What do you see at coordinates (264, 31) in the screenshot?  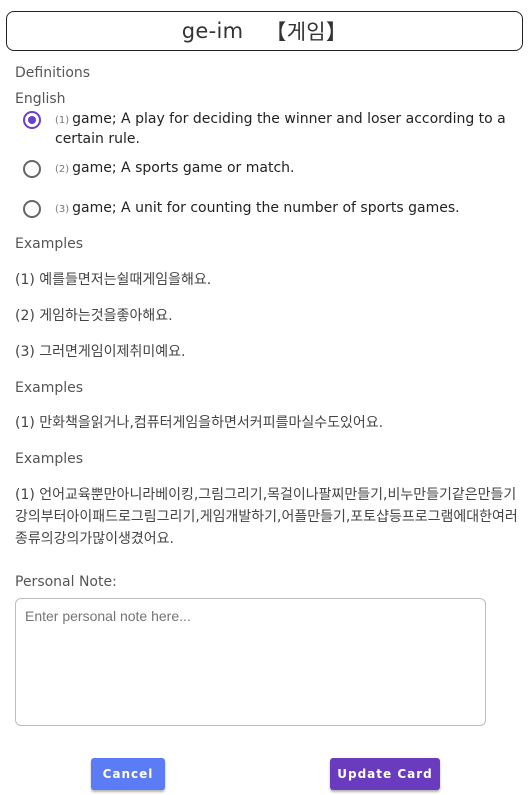 I see `word-header: ge-im 【게임】` at bounding box center [264, 31].